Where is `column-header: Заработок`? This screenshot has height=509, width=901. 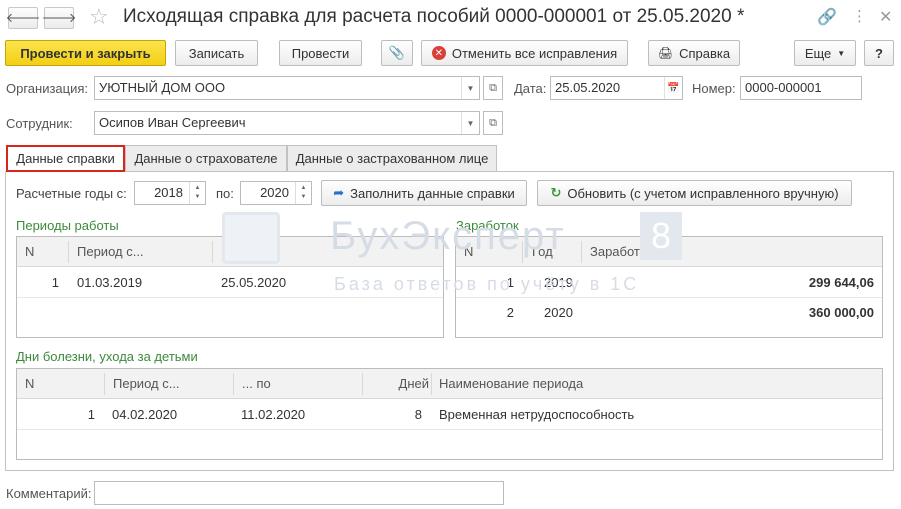 column-header: Заработок is located at coordinates (621, 252).